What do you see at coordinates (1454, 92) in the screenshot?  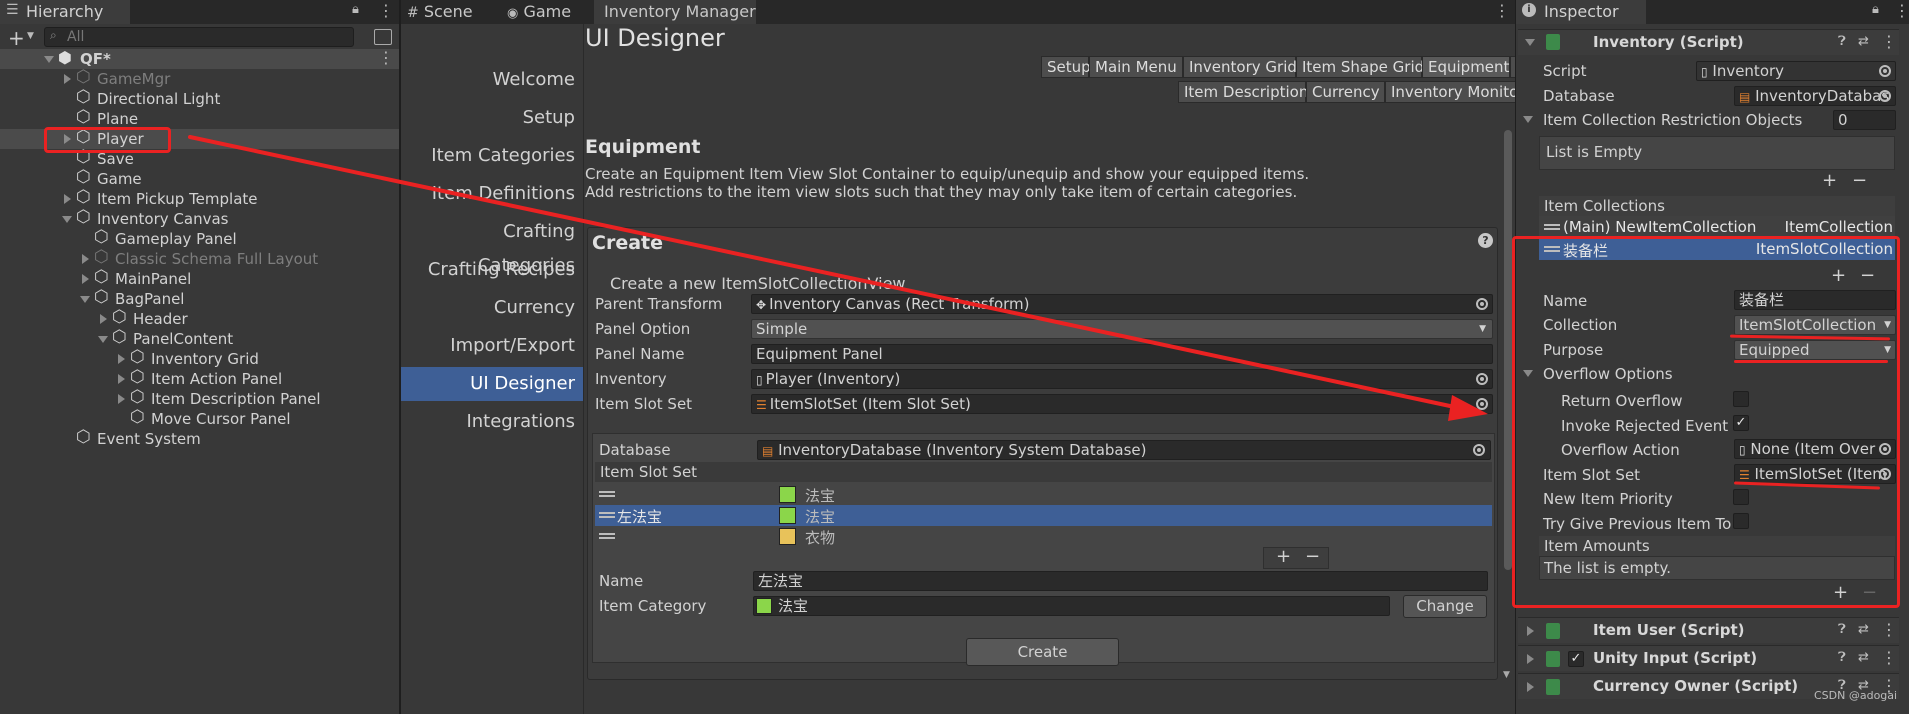 I see `designer-tab: Inventory Monitor` at bounding box center [1454, 92].